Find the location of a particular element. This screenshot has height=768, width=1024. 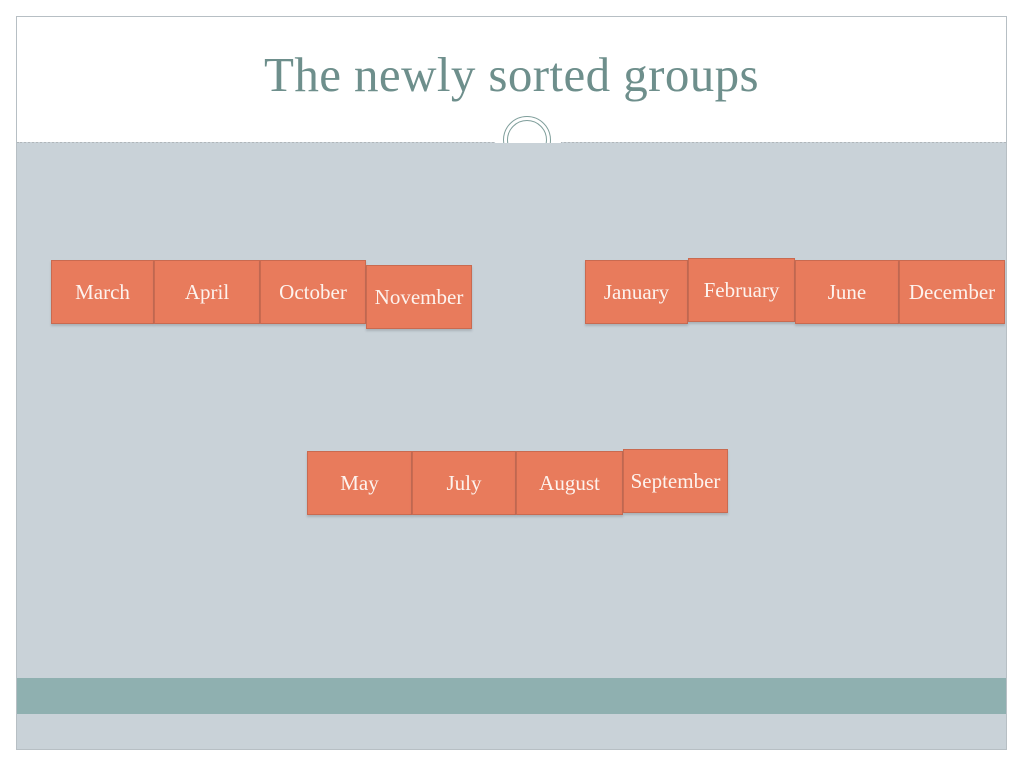

page-title: The newly sorted groups is located at coordinates (511, 74).